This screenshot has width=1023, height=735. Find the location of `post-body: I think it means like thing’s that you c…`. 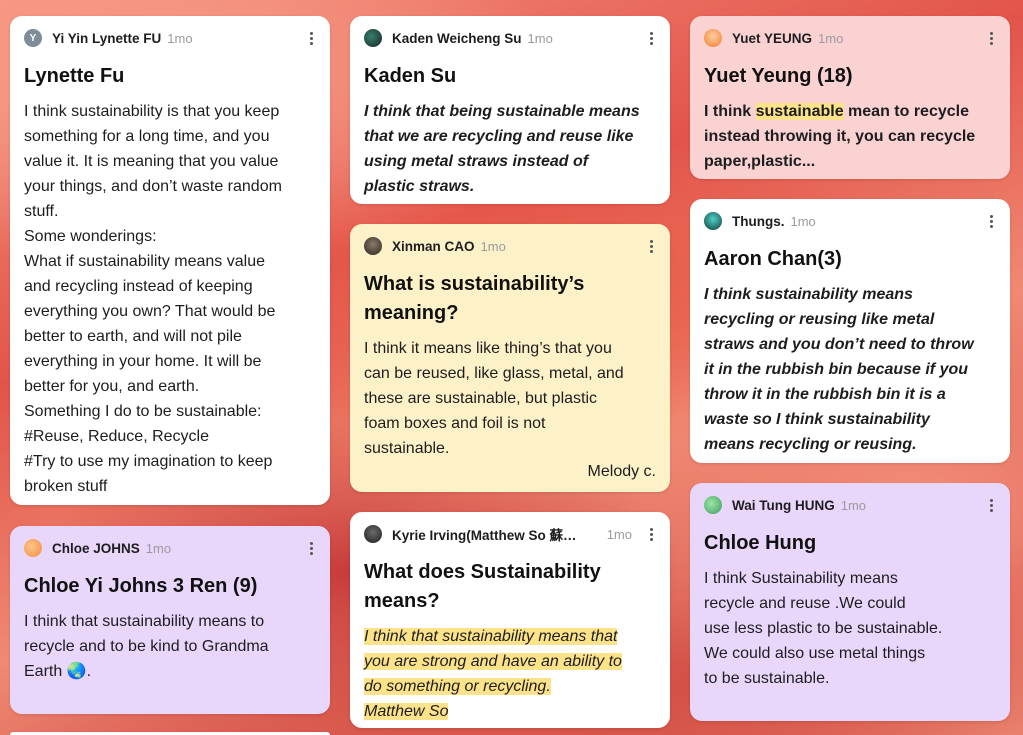

post-body: I think it means like thing’s that you c… is located at coordinates (494, 398).